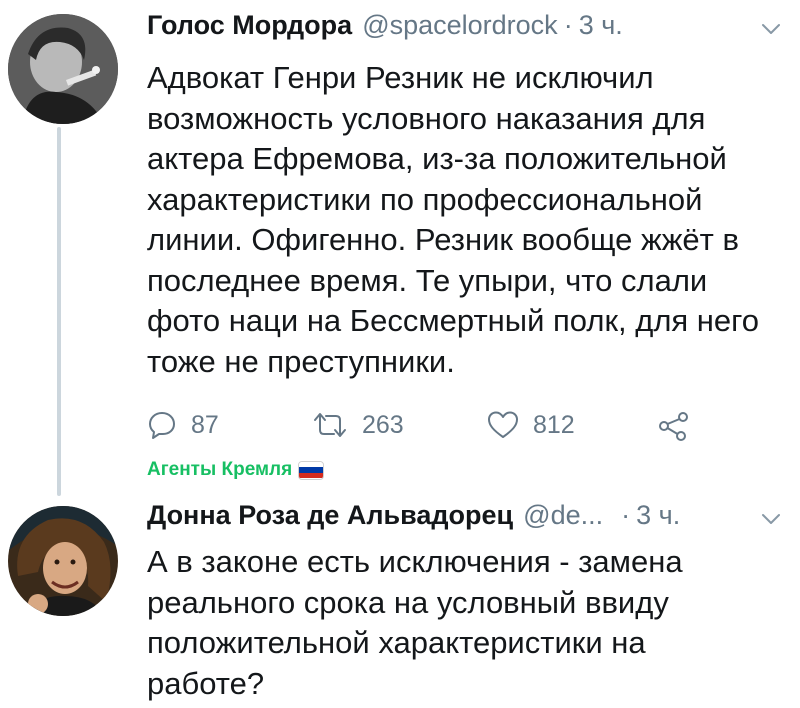 The width and height of the screenshot is (800, 708). Describe the element at coordinates (460, 25) in the screenshot. I see `author-handle: @spacelordrock` at that location.